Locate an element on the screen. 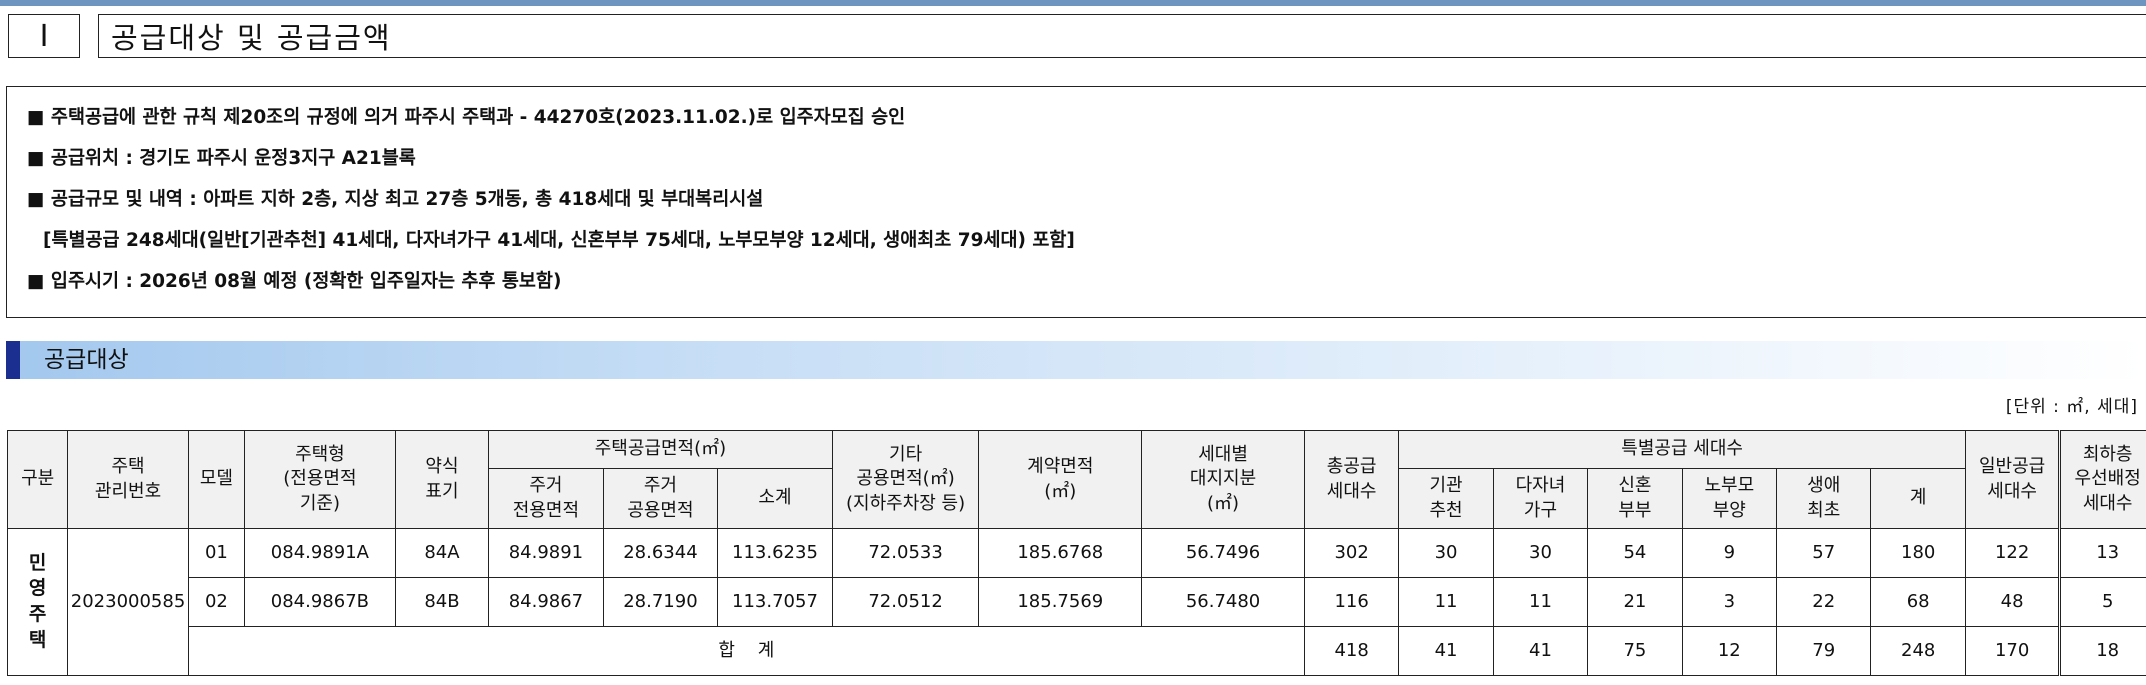 Image resolution: width=2146 pixels, height=685 pixels. header-abbr: 약식 표기 is located at coordinates (442, 479).